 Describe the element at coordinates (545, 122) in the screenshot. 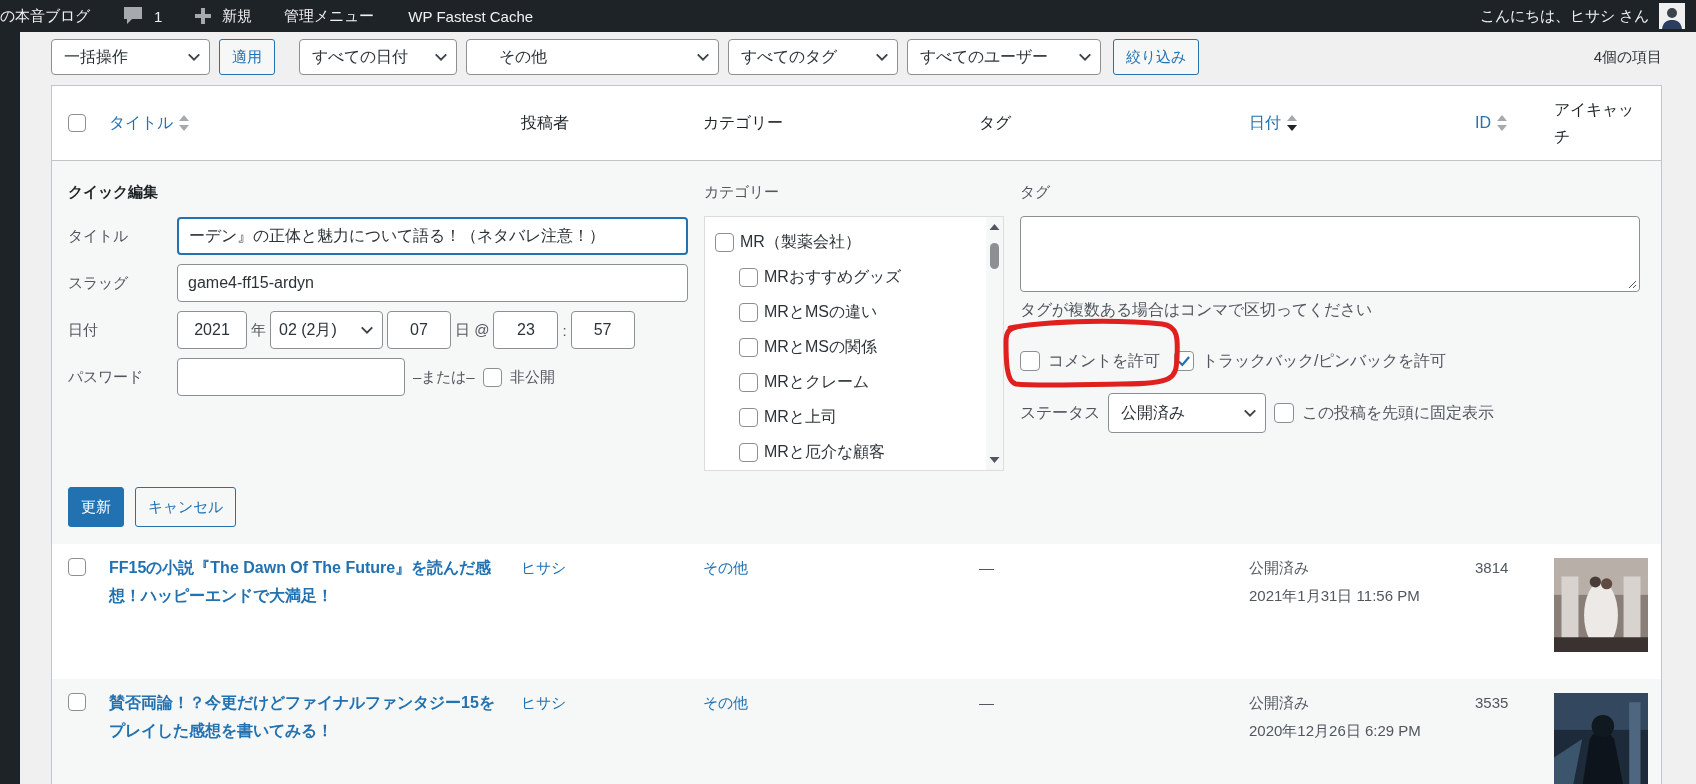

I see `column-header: 投稿者` at that location.